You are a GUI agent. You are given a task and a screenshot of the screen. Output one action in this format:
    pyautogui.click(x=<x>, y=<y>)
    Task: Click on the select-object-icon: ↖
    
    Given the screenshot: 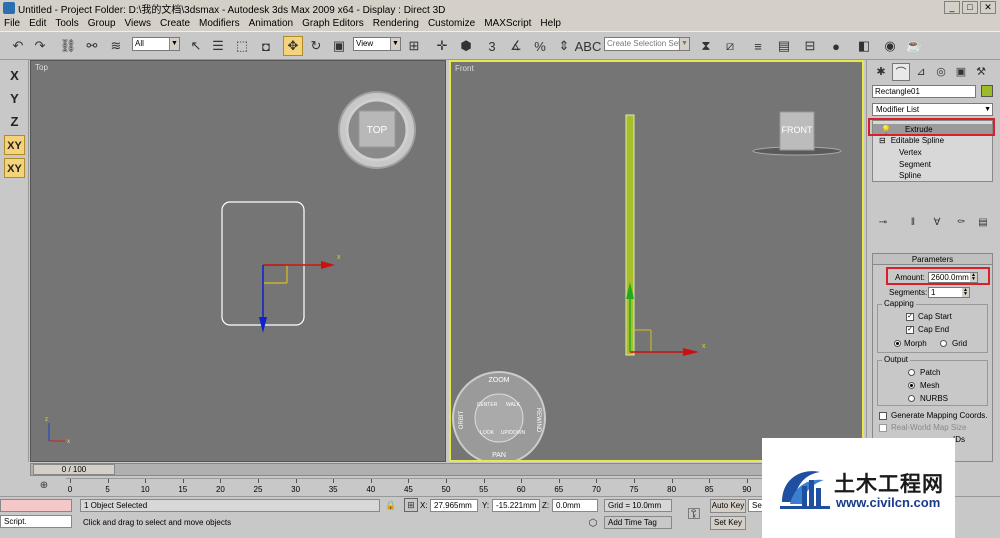 What is the action you would take?
    pyautogui.click(x=196, y=46)
    